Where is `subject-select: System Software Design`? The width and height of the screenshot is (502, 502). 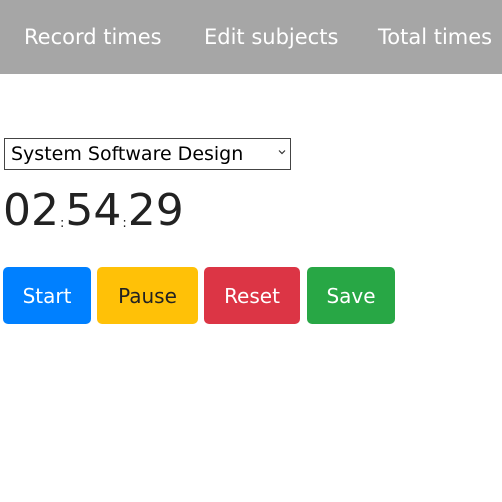 subject-select: System Software Design is located at coordinates (147, 154).